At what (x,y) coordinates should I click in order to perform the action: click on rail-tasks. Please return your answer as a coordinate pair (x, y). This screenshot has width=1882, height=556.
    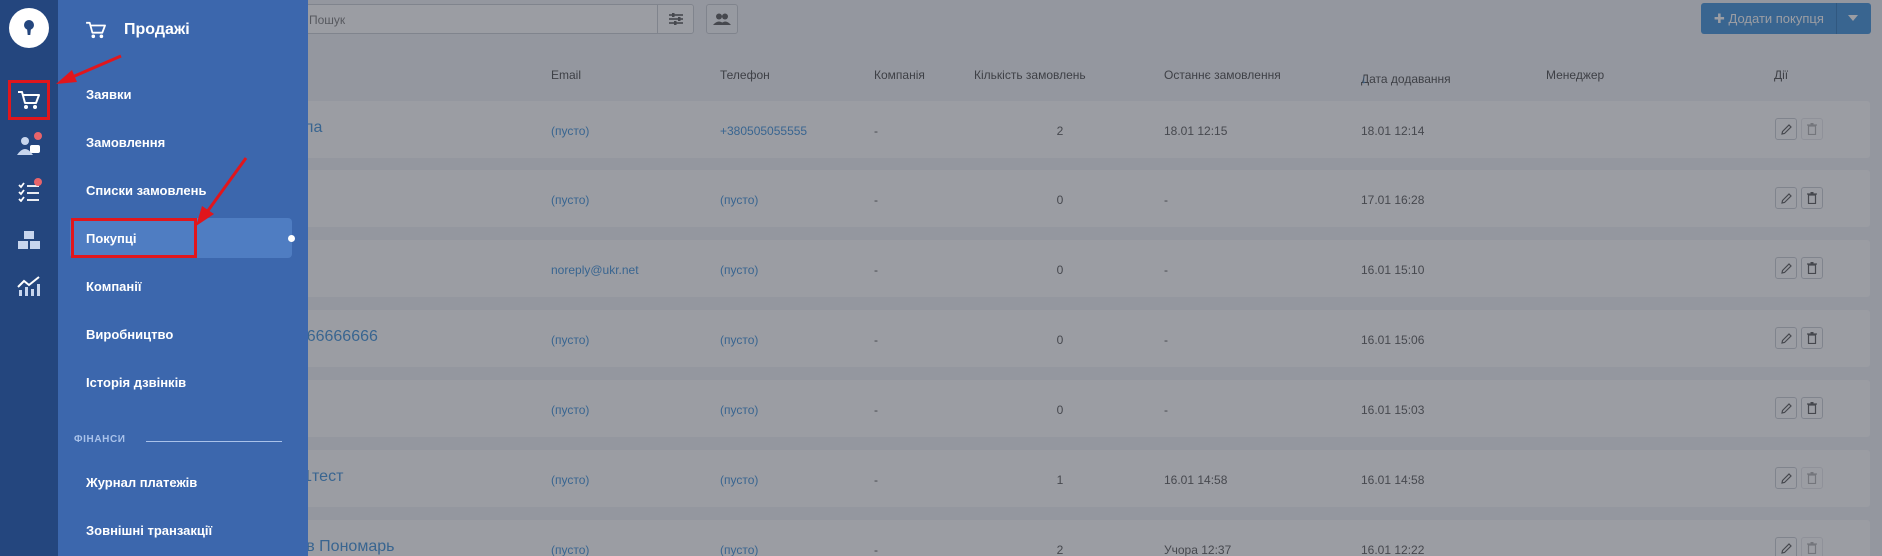
    Looking at the image, I should click on (29, 192).